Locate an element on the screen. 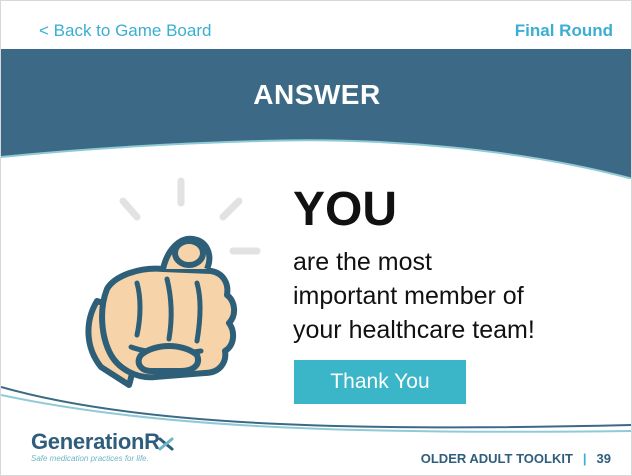 This screenshot has width=632, height=476. page-number: 39 is located at coordinates (603, 458).